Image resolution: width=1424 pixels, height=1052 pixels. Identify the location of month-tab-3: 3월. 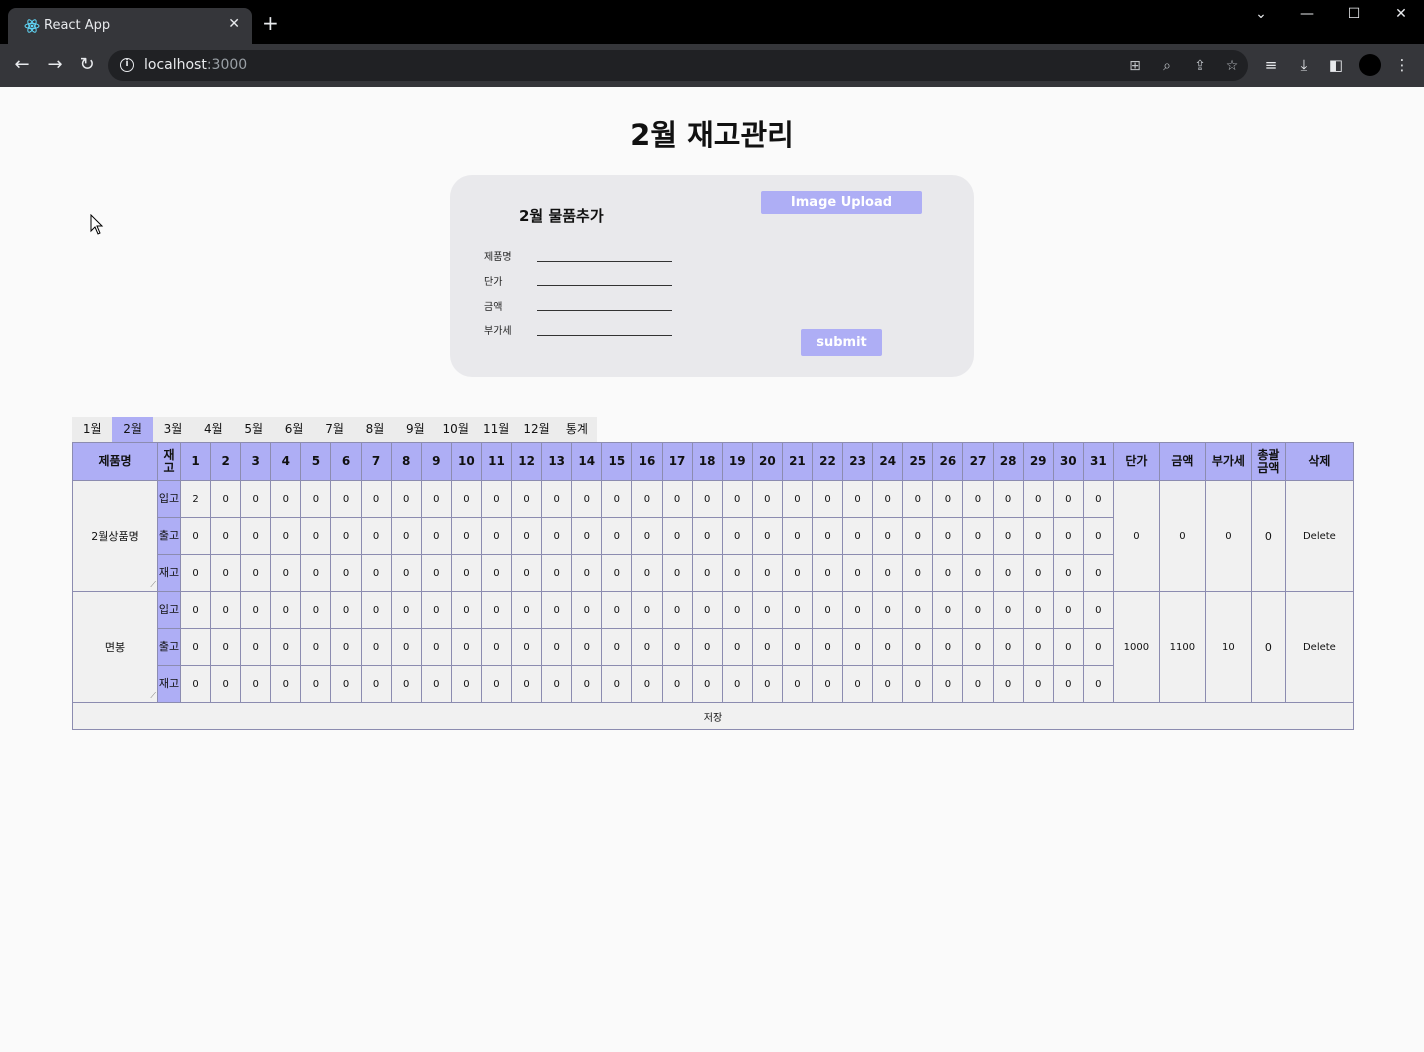
(173, 429).